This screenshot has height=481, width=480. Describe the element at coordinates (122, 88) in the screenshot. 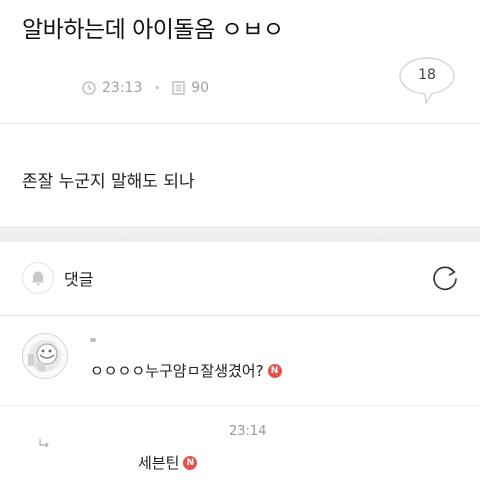

I see `post-time: 23:13` at that location.